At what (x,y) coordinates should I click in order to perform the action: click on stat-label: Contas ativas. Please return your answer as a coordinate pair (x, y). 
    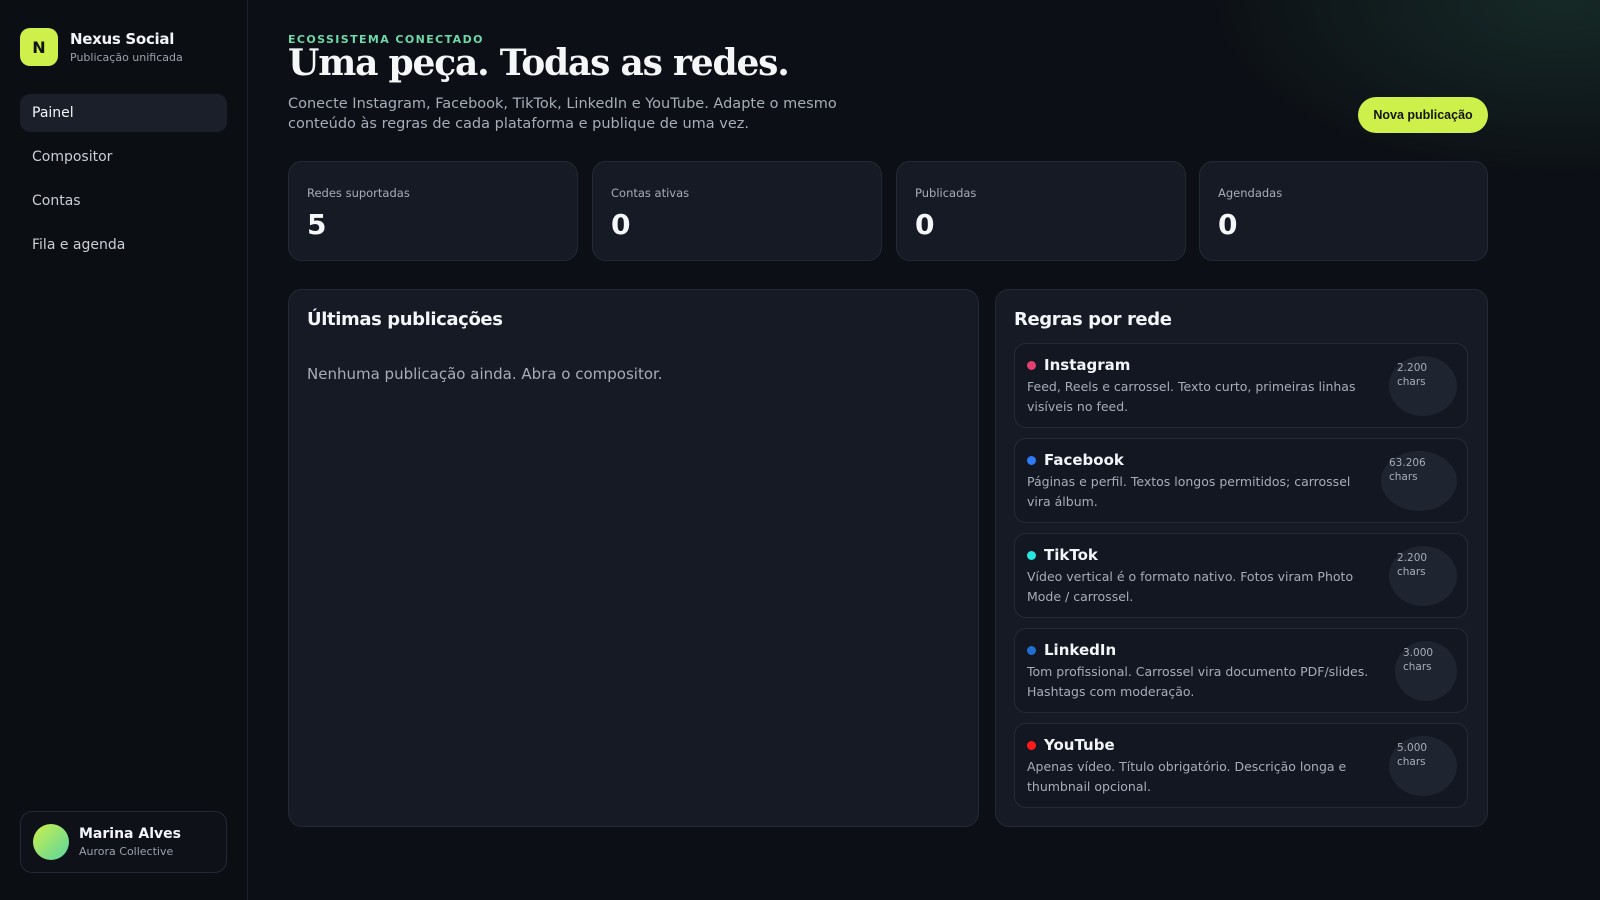
    Looking at the image, I should click on (650, 193).